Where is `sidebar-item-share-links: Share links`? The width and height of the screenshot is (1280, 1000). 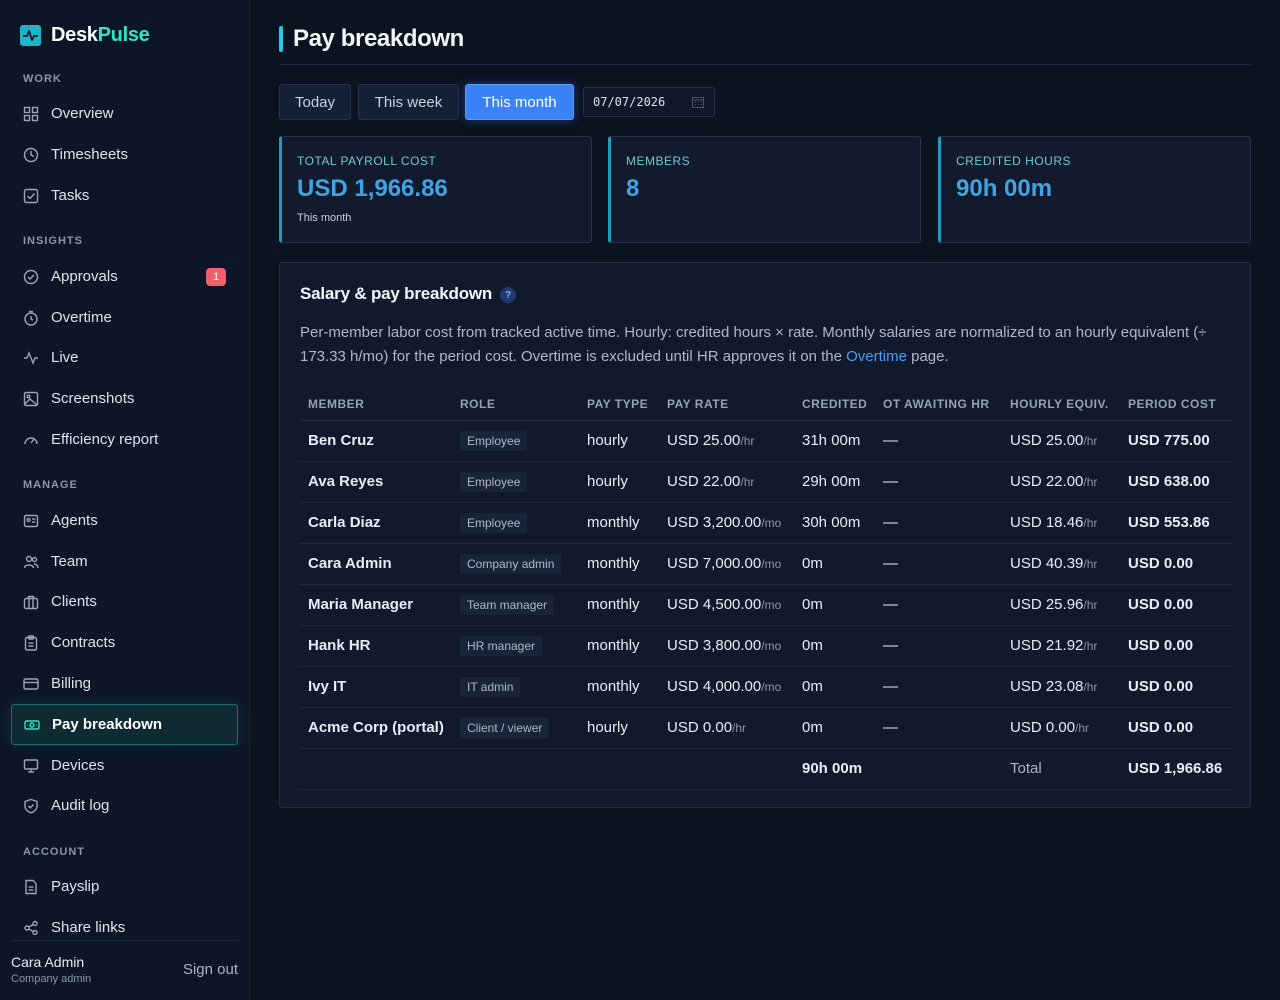 sidebar-item-share-links: Share links is located at coordinates (124, 921).